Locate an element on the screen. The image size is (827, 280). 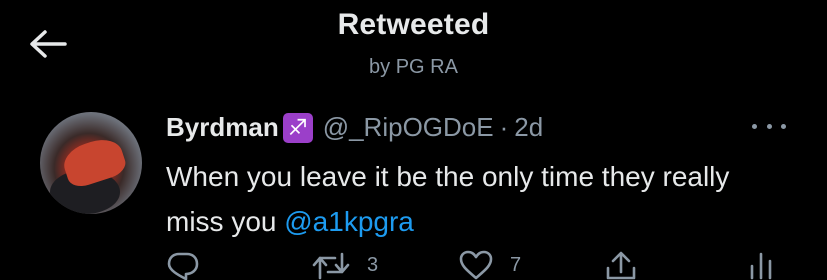
heart-icon is located at coordinates (476, 265).